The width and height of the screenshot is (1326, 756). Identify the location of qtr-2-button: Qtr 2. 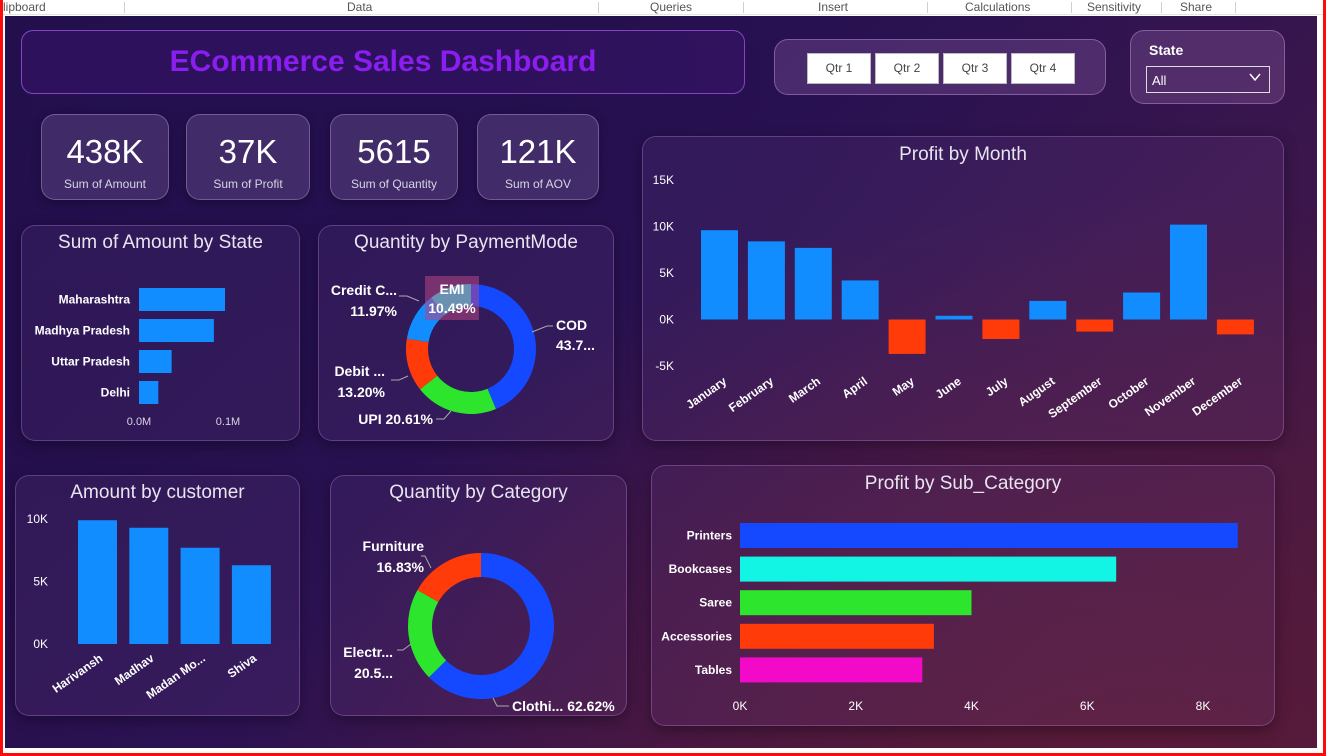
(907, 68).